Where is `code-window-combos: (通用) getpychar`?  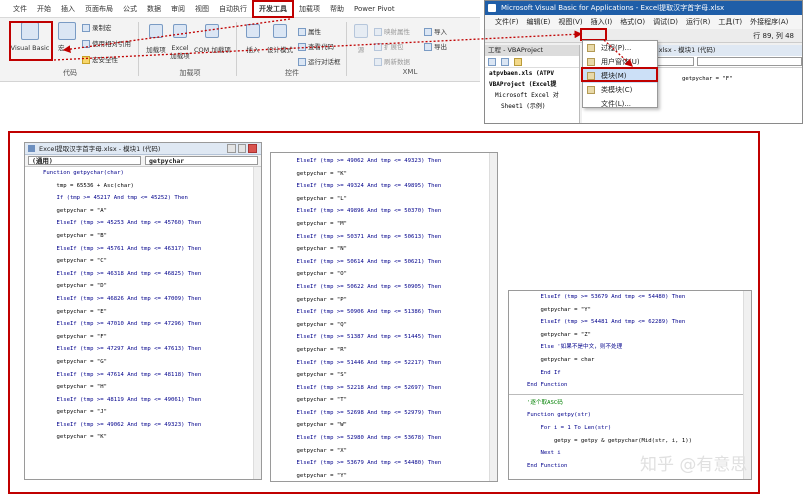 code-window-combos: (通用) getpychar is located at coordinates (143, 161).